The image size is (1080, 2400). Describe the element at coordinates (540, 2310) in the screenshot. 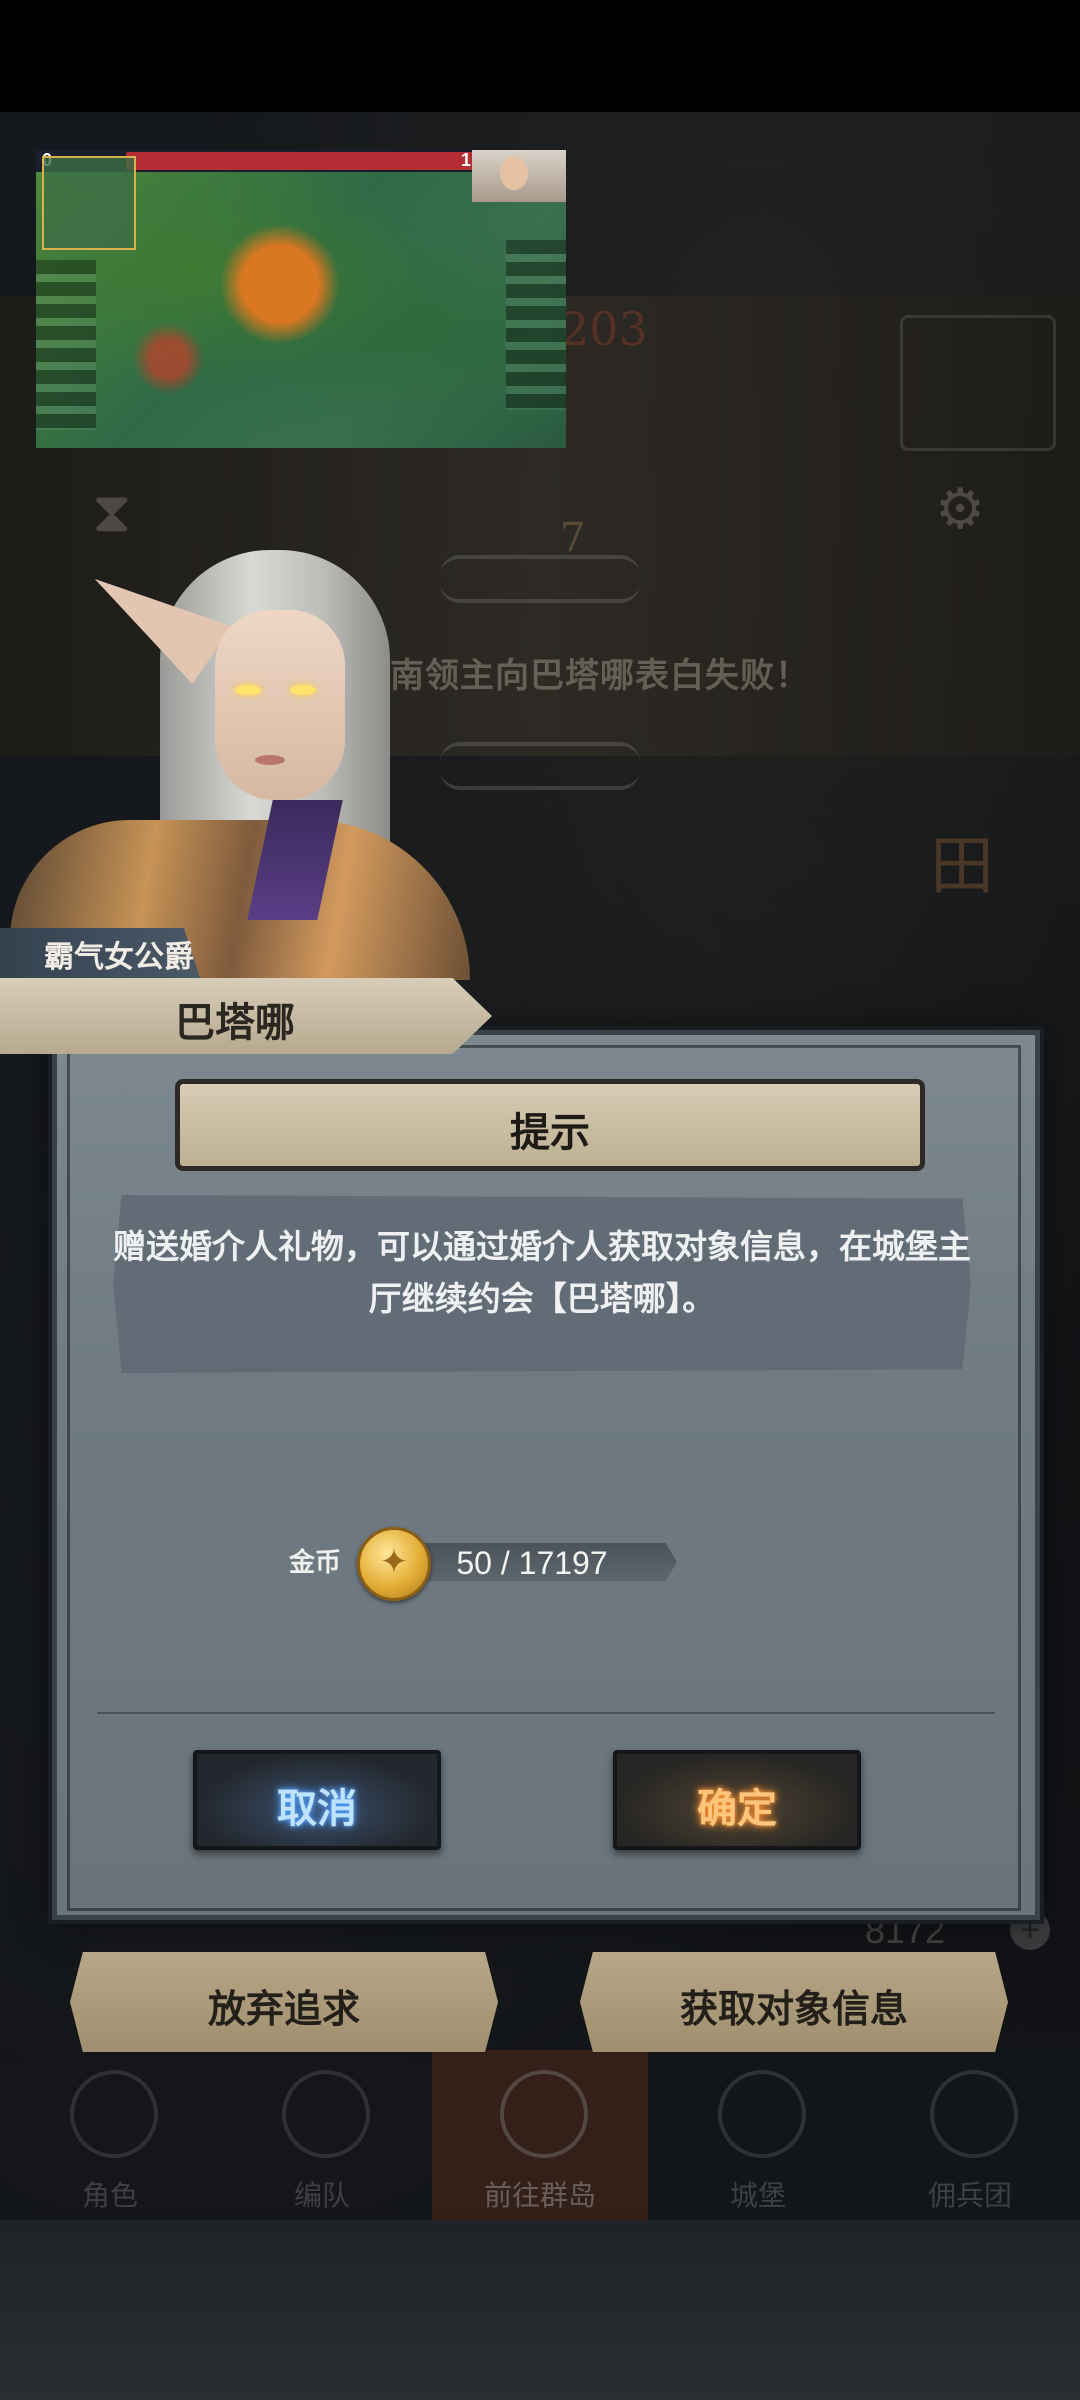

I see `bottom-system-area` at that location.